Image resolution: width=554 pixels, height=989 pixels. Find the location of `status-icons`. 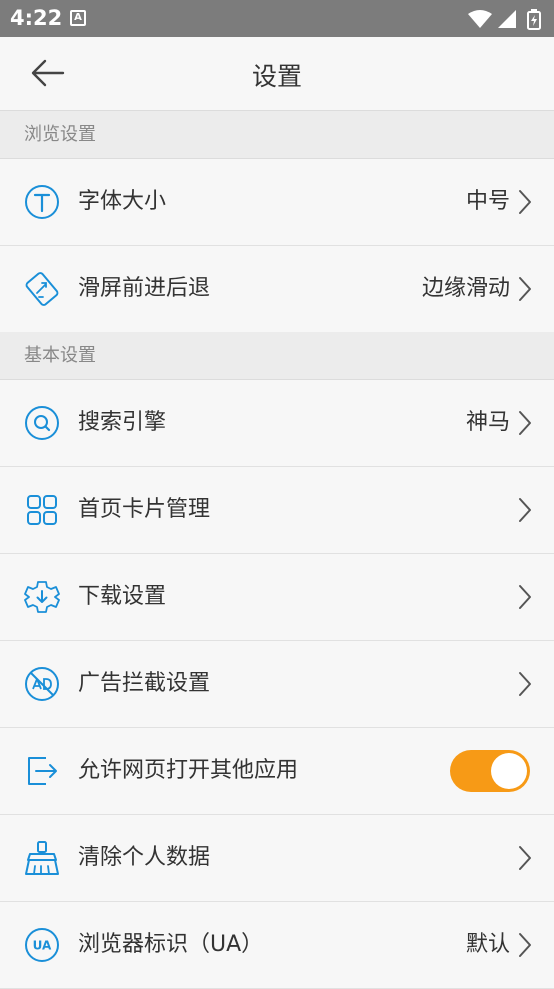

status-icons is located at coordinates (504, 19).